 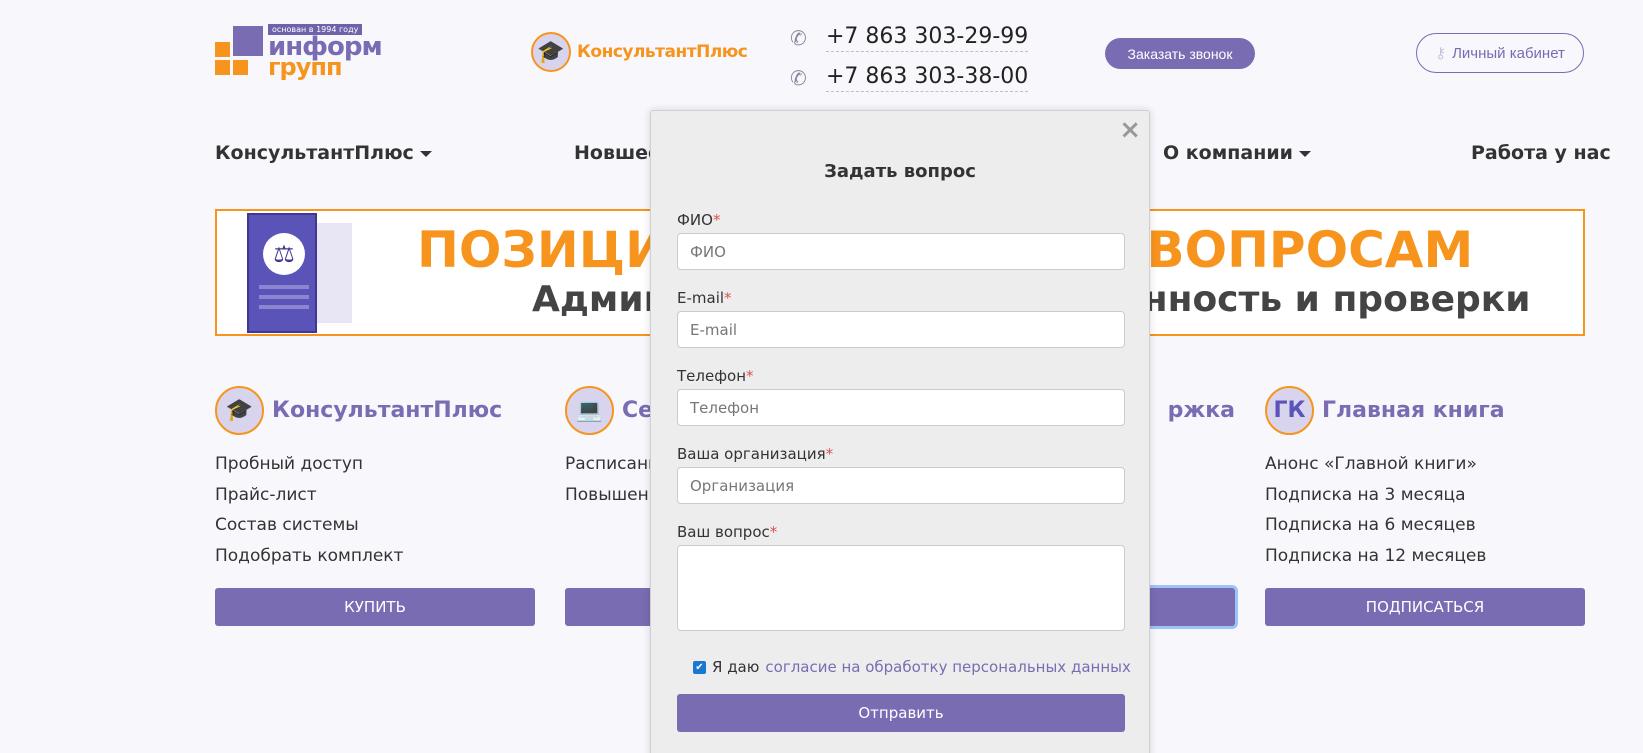 What do you see at coordinates (305, 67) in the screenshot?
I see `logo-text-line2: групп` at bounding box center [305, 67].